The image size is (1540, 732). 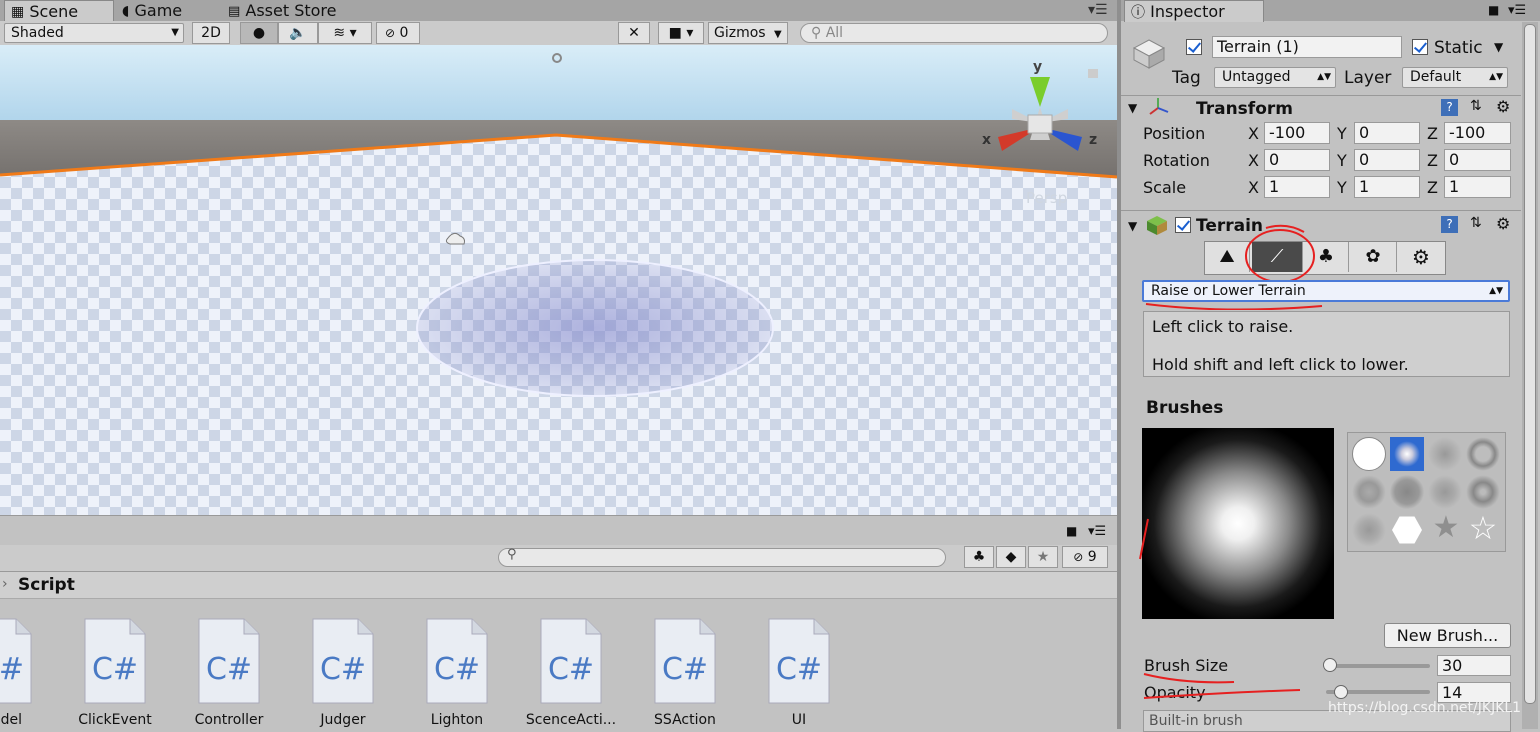 What do you see at coordinates (457, 720) in the screenshot?
I see `script-file-name: Lighton` at bounding box center [457, 720].